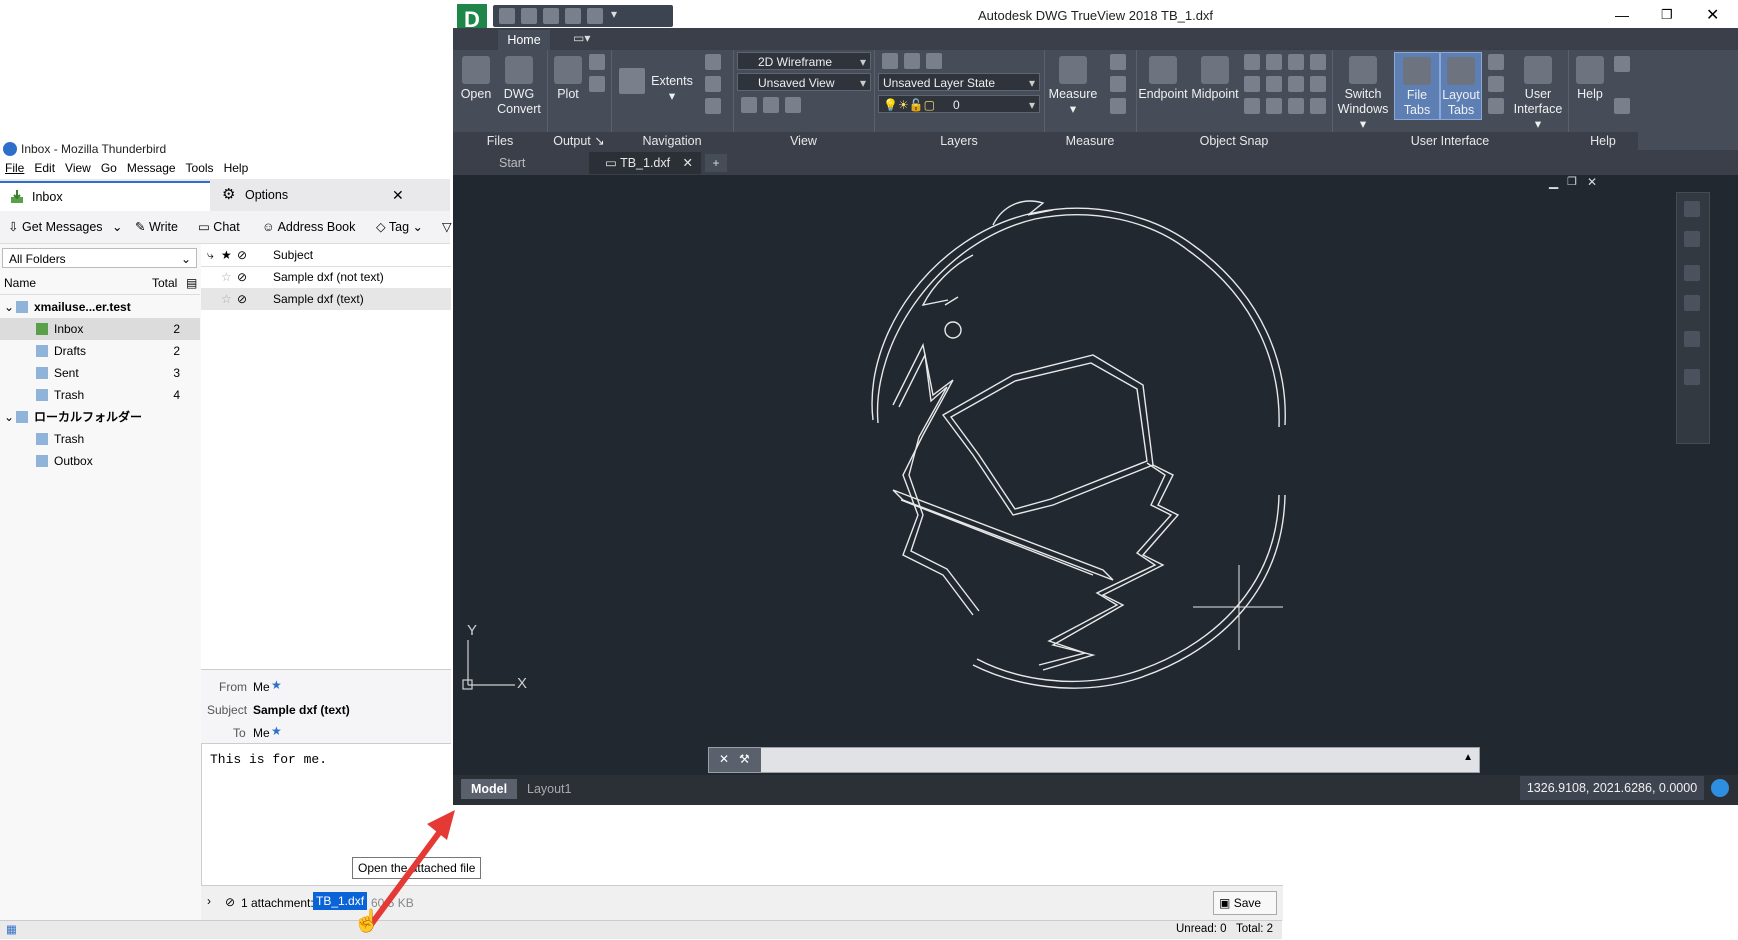 The image size is (1738, 940). I want to click on layout-tab-layout1: Layout1, so click(549, 789).